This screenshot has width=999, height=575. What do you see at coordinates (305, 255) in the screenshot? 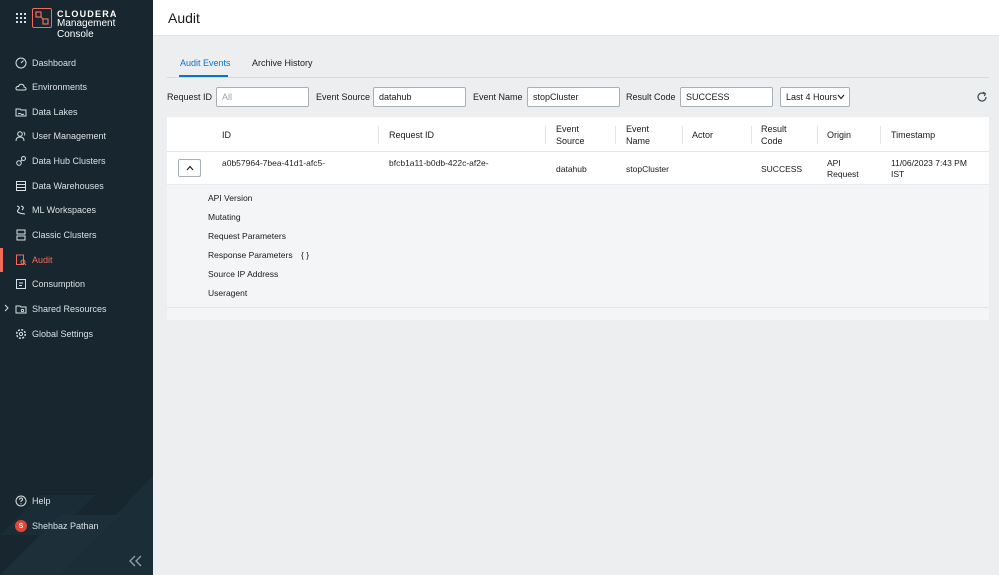
I see `detail-value-response-parameters: { }` at bounding box center [305, 255].